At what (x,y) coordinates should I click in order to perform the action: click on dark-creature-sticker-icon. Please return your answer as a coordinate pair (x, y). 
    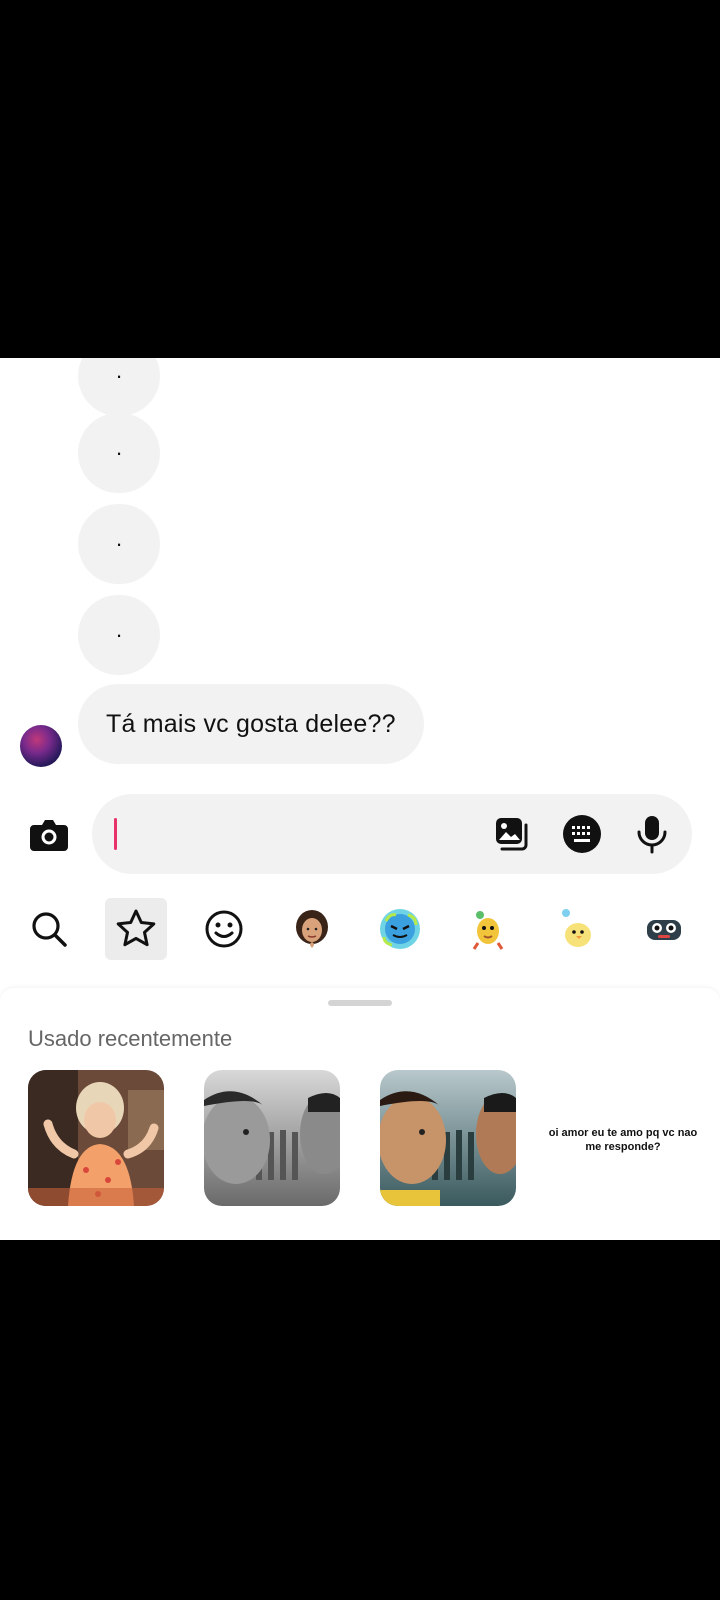
    Looking at the image, I should click on (664, 930).